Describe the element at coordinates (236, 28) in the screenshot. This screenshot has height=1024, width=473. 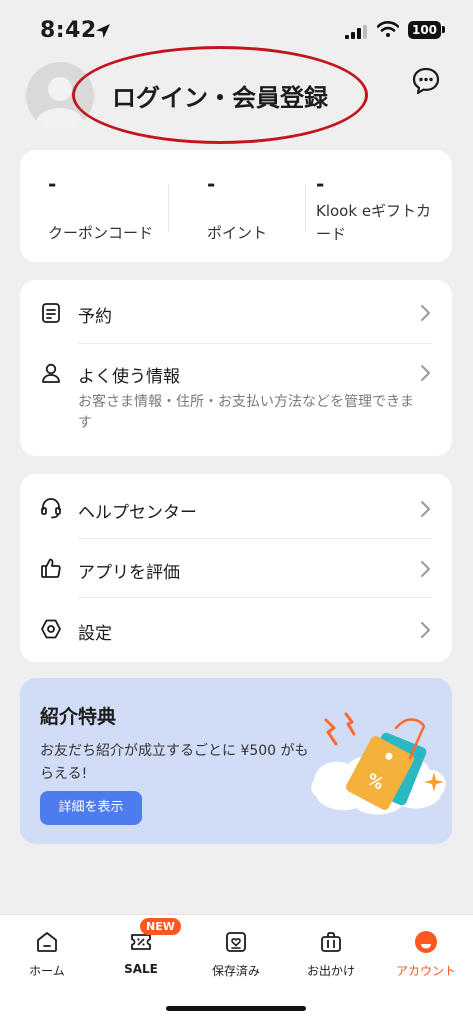
I see `status-bar: 8:42 100` at that location.